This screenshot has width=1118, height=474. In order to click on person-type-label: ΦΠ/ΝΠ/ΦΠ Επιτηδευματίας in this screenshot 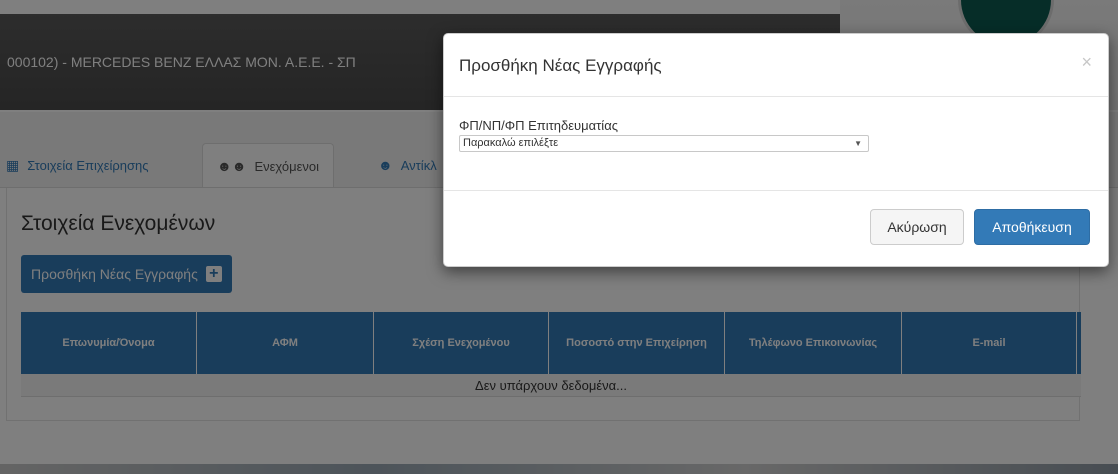, I will do `click(538, 125)`.